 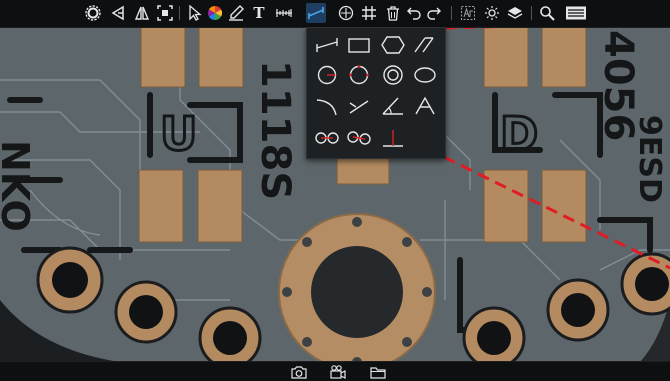 I want to click on pen-button, so click(x=236, y=13).